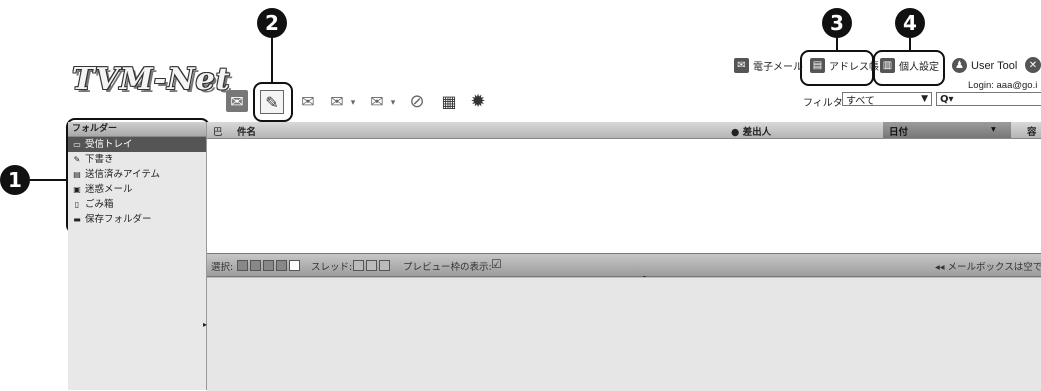 Image resolution: width=1041 pixels, height=391 pixels. What do you see at coordinates (741, 65) in the screenshot?
I see `mail-icon: ✉` at bounding box center [741, 65].